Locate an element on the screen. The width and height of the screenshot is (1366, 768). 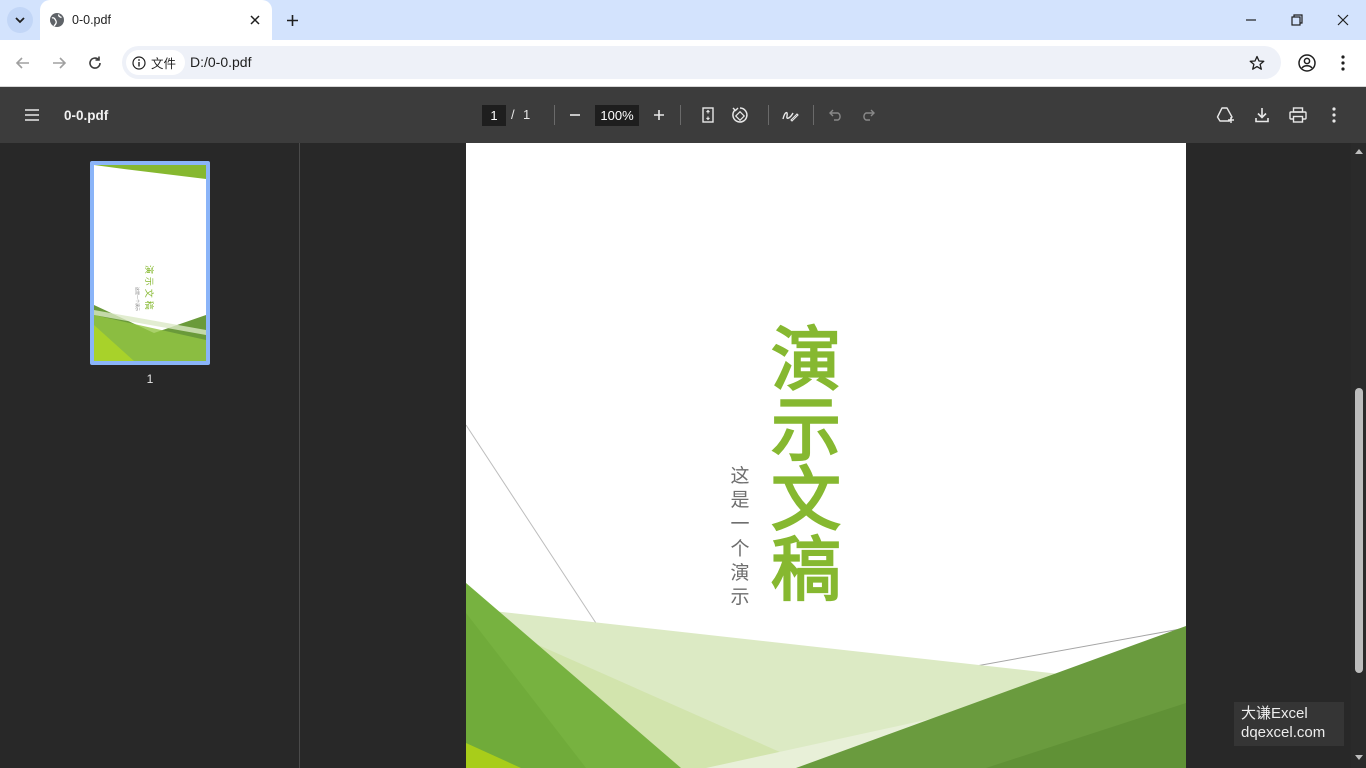
save-to-drive-button is located at coordinates (1226, 115).